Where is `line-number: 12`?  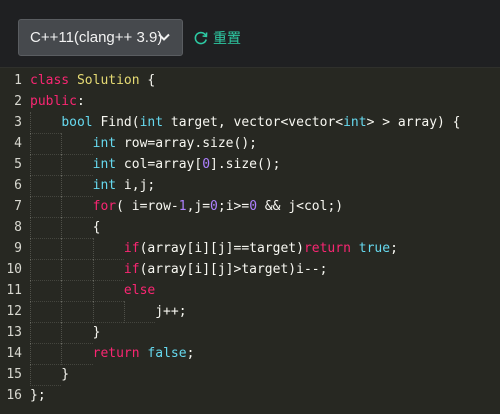
line-number: 12 is located at coordinates (14, 311).